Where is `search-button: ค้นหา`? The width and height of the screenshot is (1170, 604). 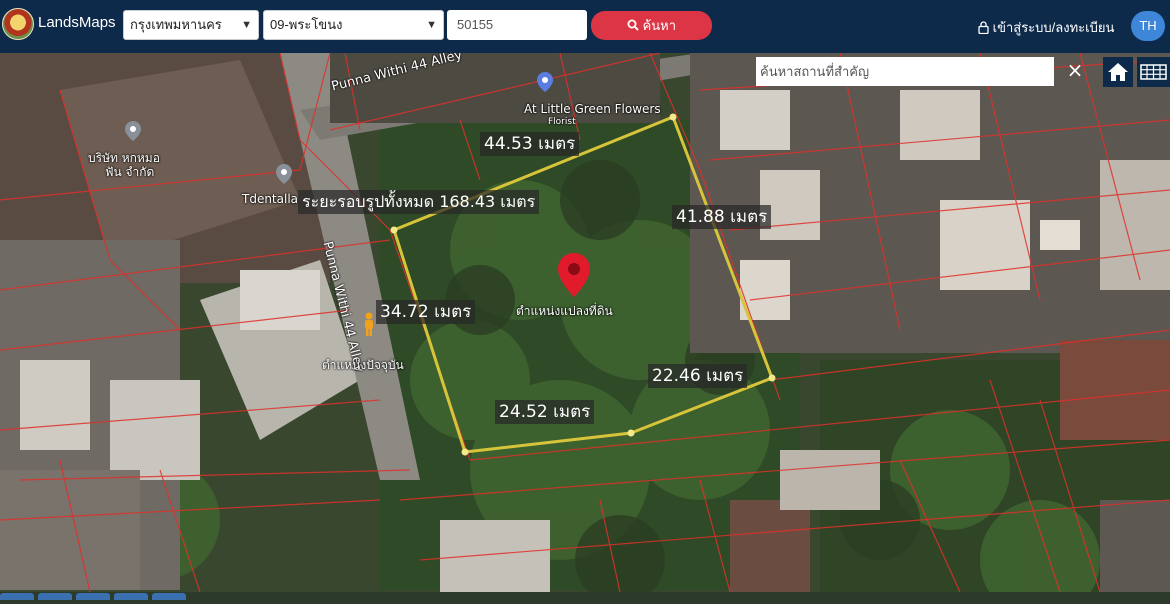
search-button: ค้นหา is located at coordinates (651, 25).